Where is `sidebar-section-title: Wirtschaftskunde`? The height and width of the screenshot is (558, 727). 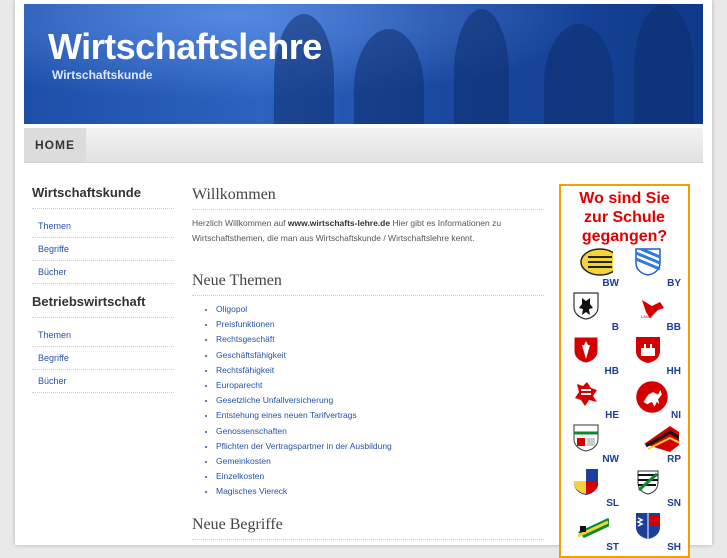
sidebar-section-title: Wirtschaftskunde is located at coordinates (103, 197).